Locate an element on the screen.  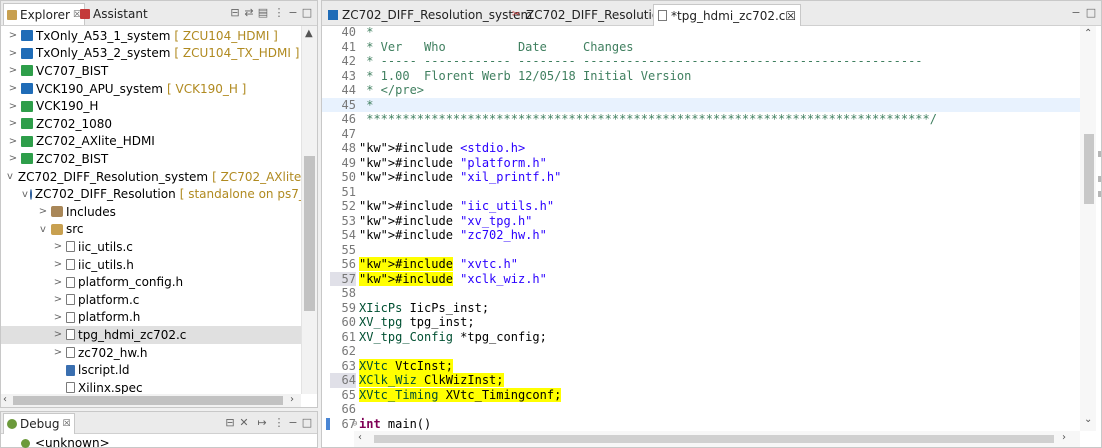
tree-item: > iic_utils.c is located at coordinates (151, 247).